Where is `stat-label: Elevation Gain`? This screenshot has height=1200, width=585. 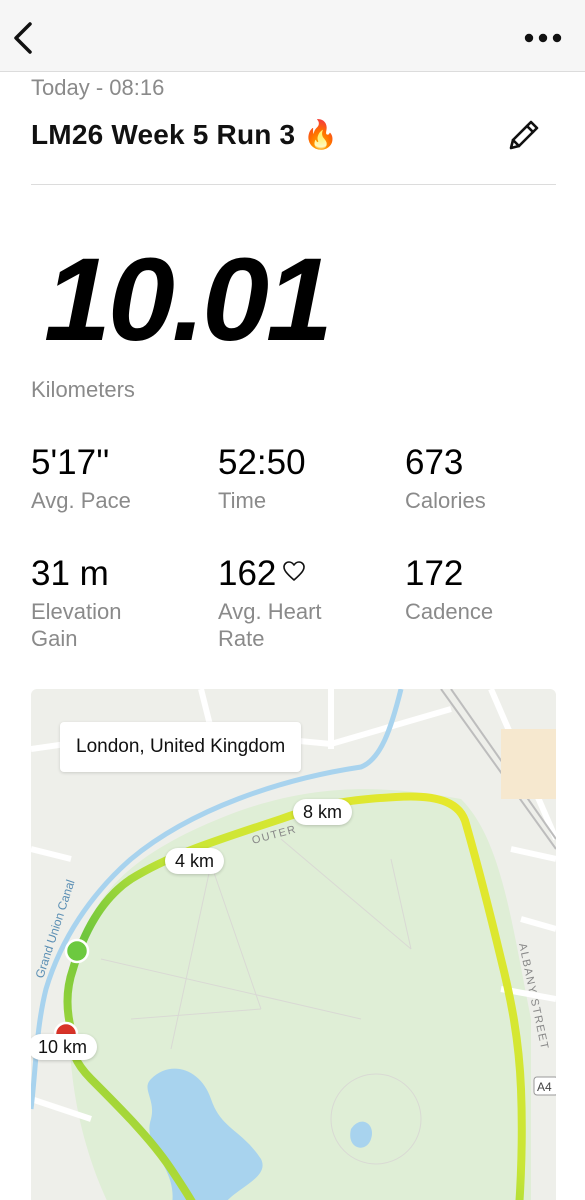 stat-label: Elevation Gain is located at coordinates (76, 625).